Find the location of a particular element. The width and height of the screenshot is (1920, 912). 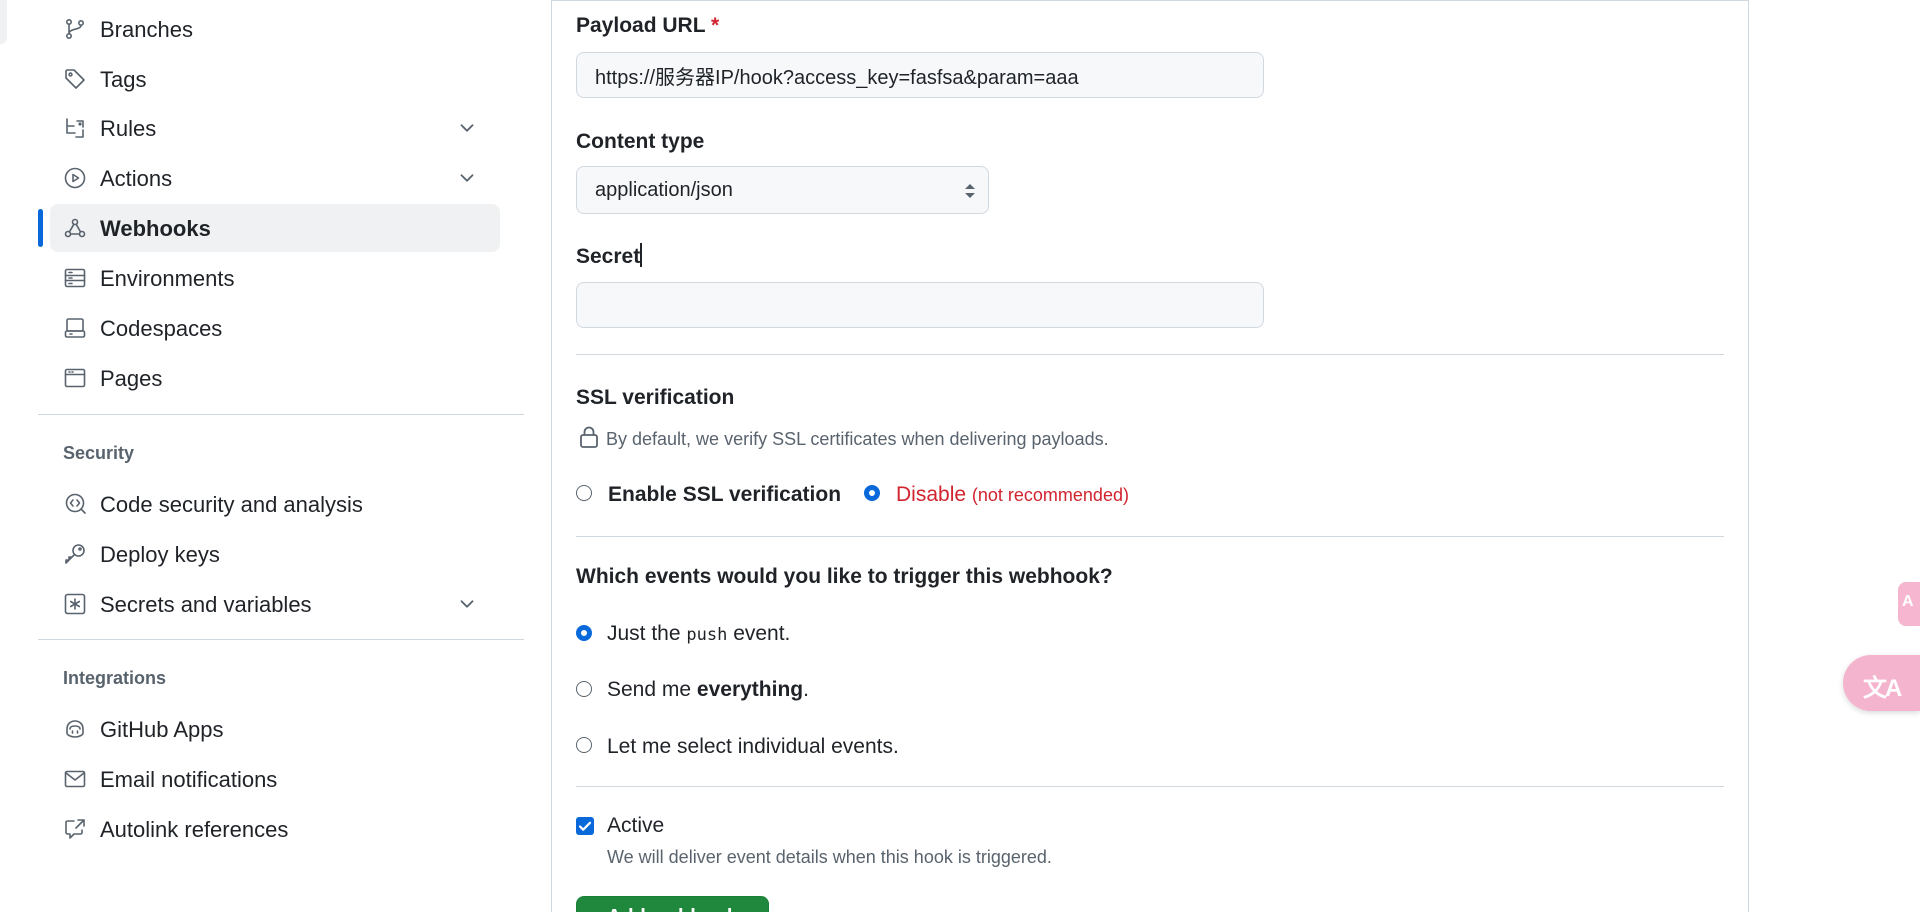

selected-indicator is located at coordinates (40, 228).